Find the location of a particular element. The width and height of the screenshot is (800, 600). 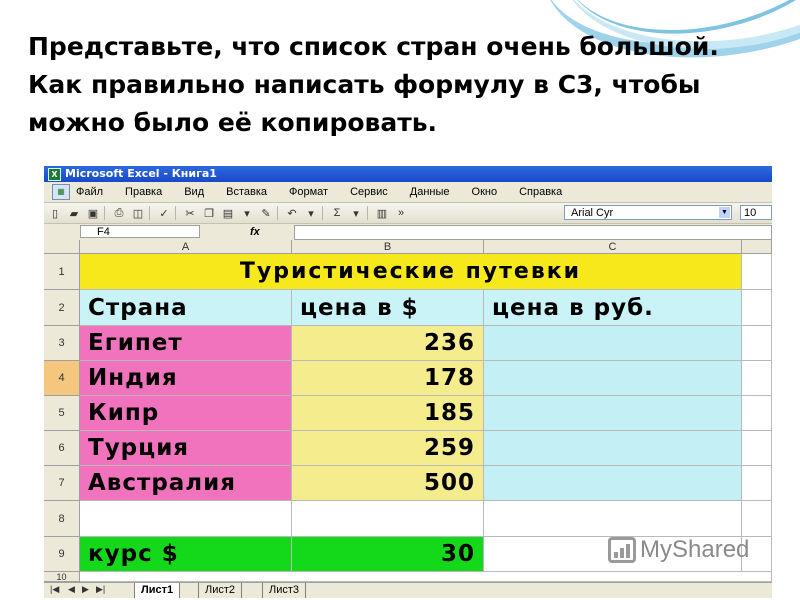

print-preview-icon: ◫ is located at coordinates (138, 213).